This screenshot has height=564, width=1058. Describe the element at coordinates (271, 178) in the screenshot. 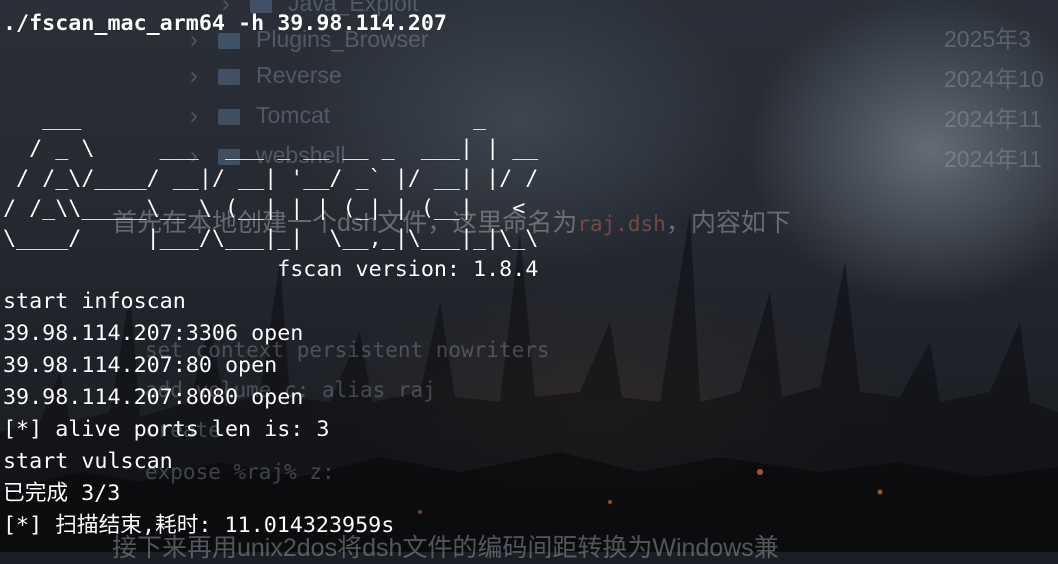

I see `fscan-banner-line-3: / /_\/____/ __|/ __| '__/ _` |/ __| |/ /` at that location.